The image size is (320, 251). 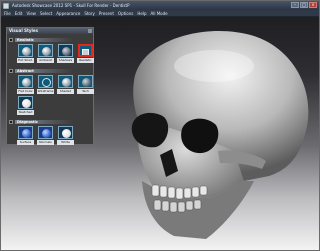 I want to click on realistic-cube-icon, so click(x=85, y=52).